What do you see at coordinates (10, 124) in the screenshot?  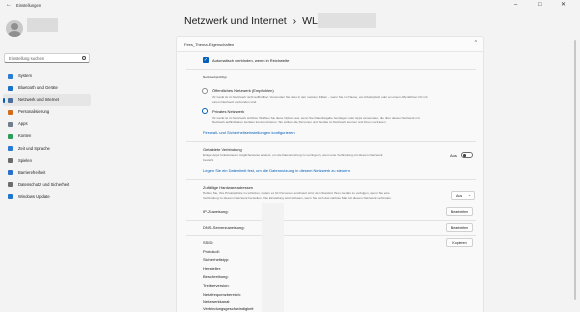 I see `apps-icon` at bounding box center [10, 124].